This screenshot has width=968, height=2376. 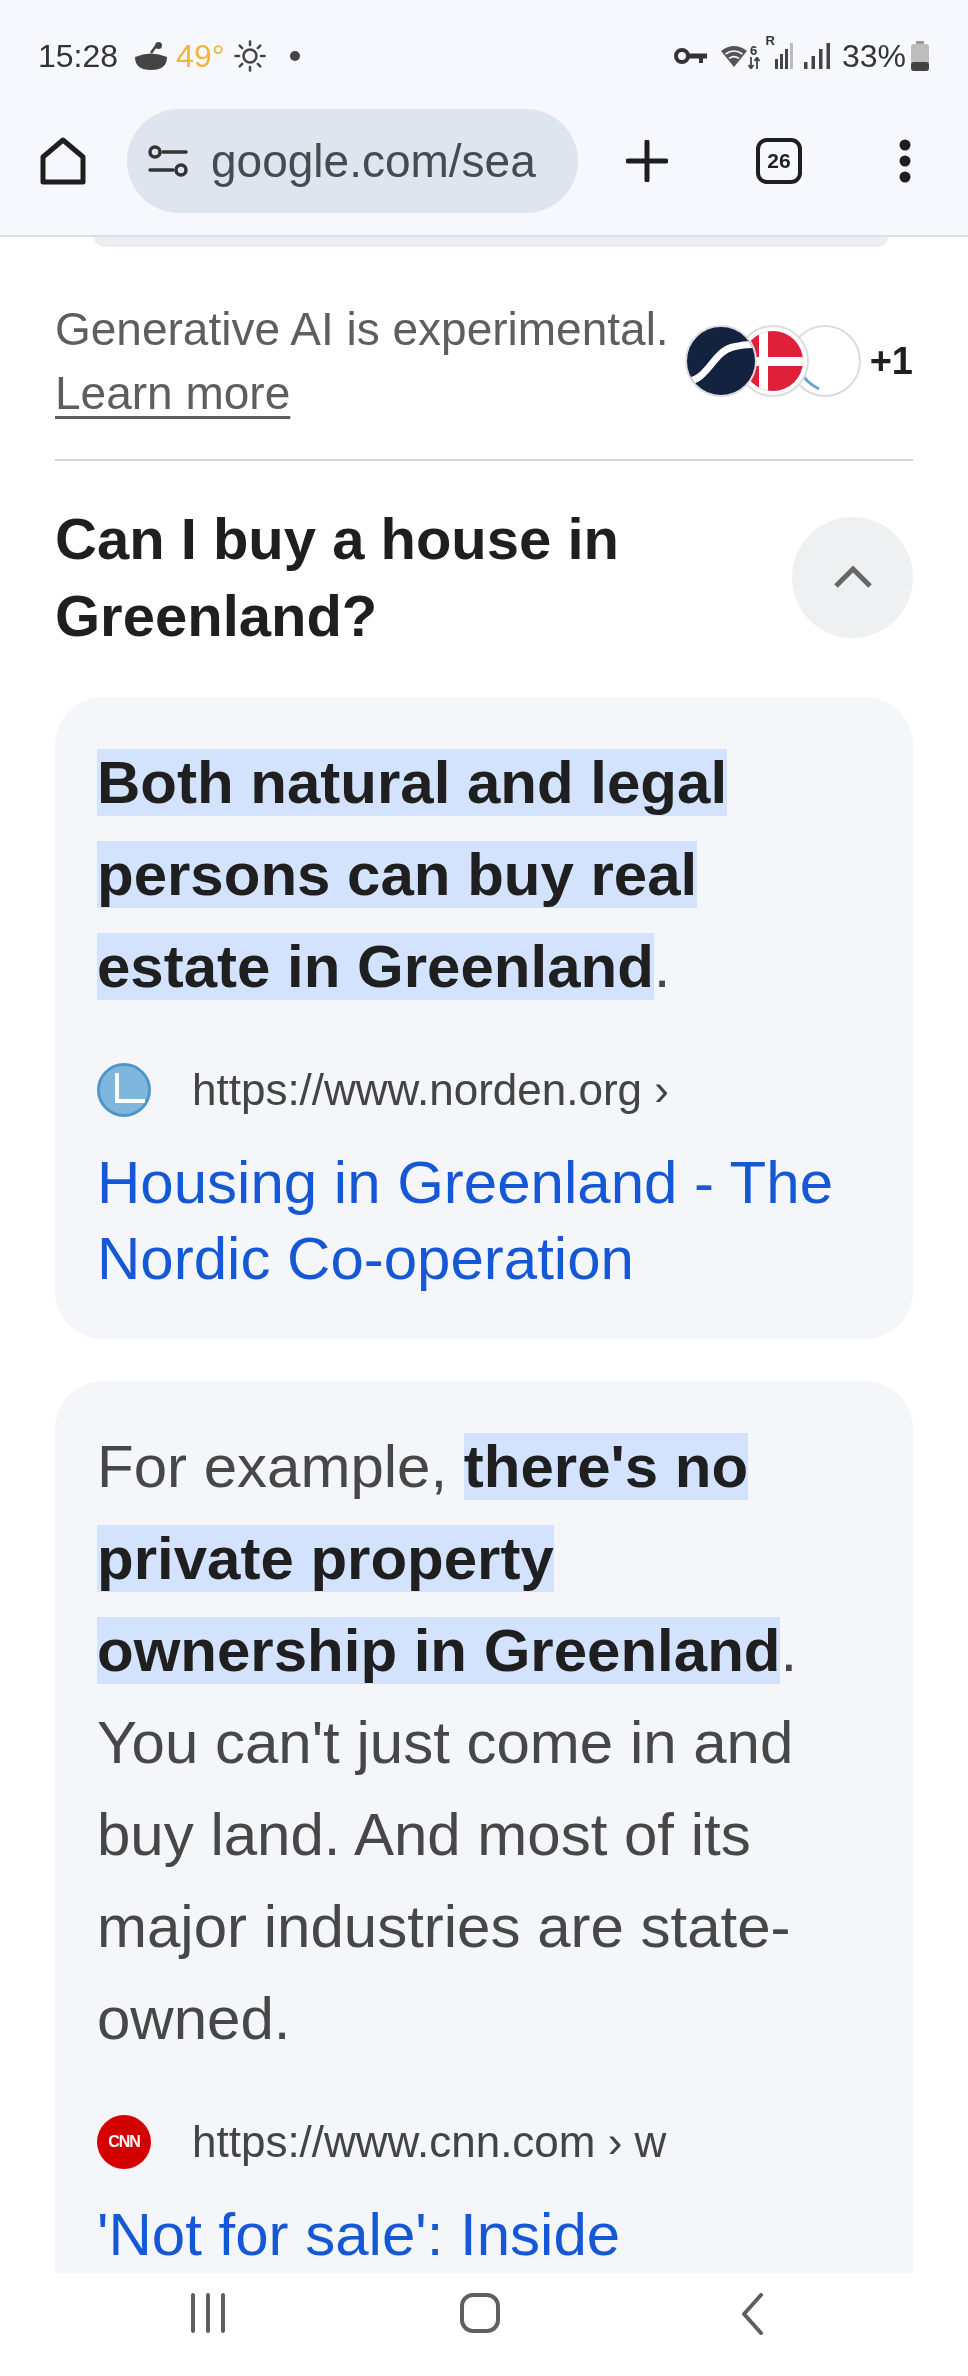 I want to click on transfer-arrows-icon, so click(x=753, y=62).